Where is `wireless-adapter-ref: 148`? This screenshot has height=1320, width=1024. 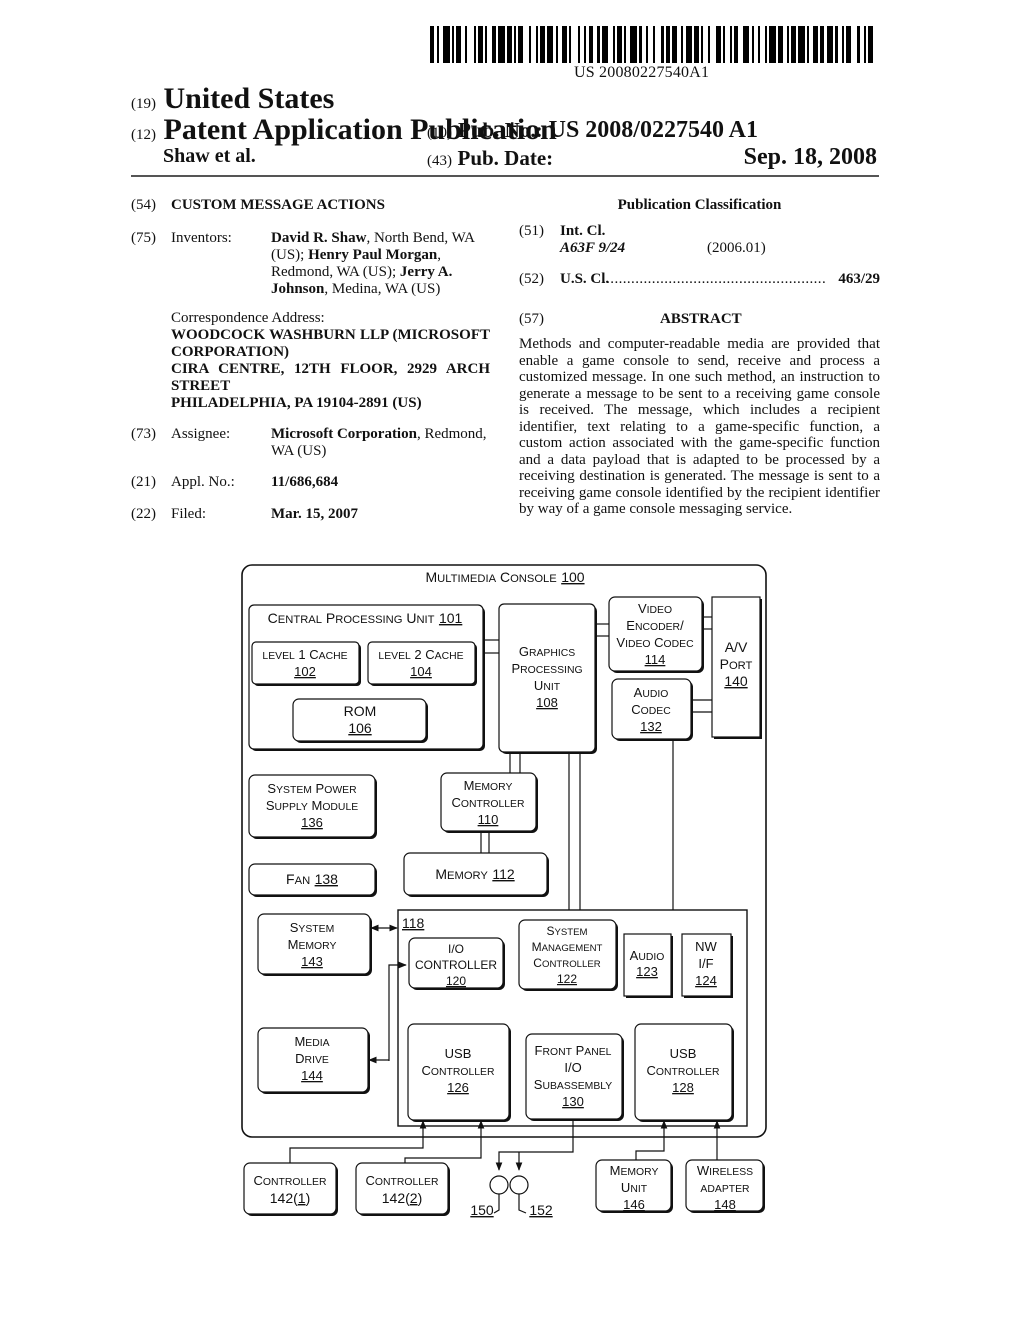
wireless-adapter-ref: 148 is located at coordinates (725, 1204).